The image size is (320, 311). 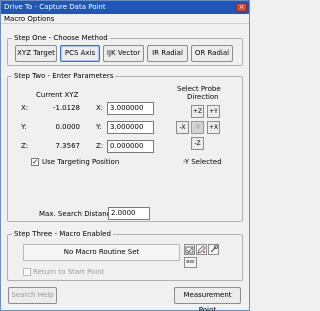 What do you see at coordinates (66, 108) in the screenshot?
I see `current-x-value: -1.0128` at bounding box center [66, 108].